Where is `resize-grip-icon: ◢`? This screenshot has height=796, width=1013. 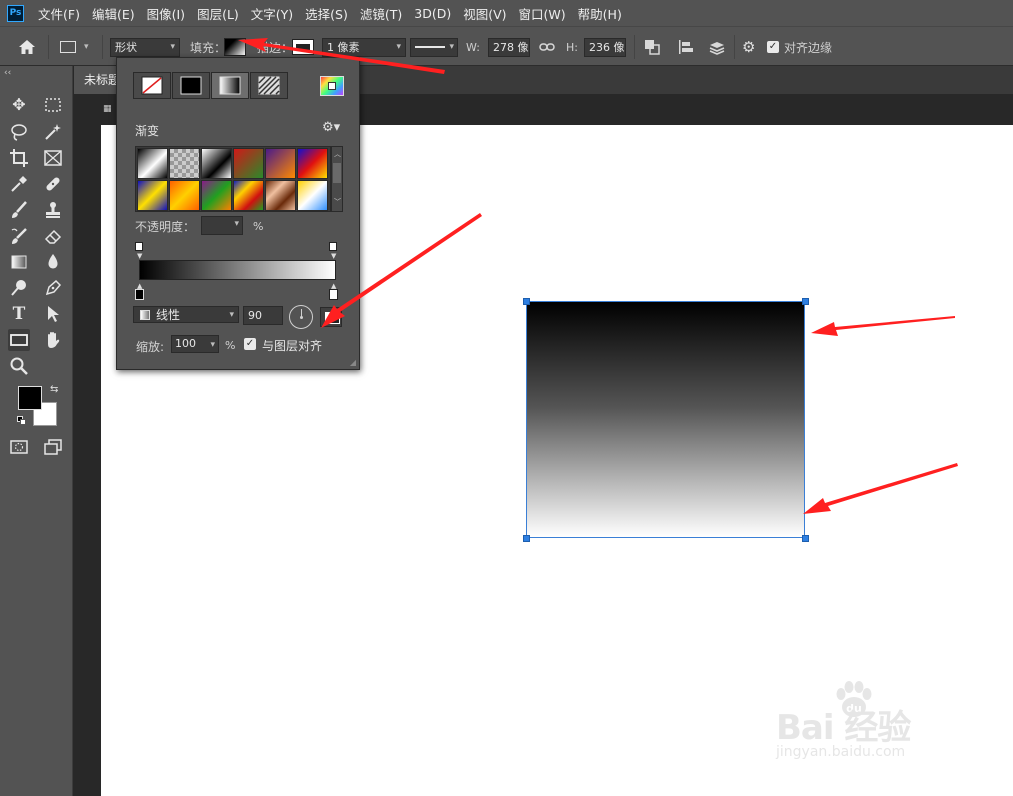
resize-grip-icon: ◢ is located at coordinates (353, 362).